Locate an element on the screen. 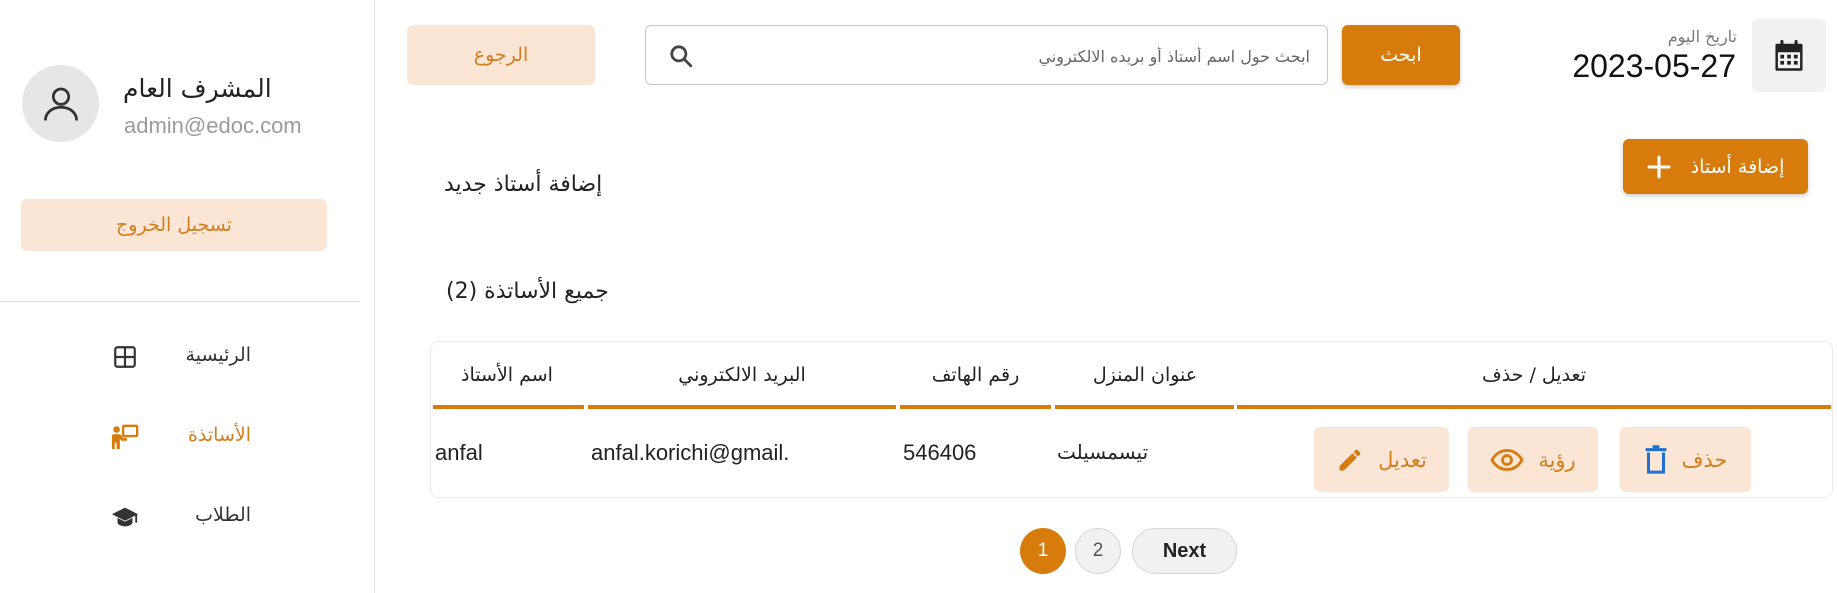  edit-label: تعديل is located at coordinates (1402, 459).